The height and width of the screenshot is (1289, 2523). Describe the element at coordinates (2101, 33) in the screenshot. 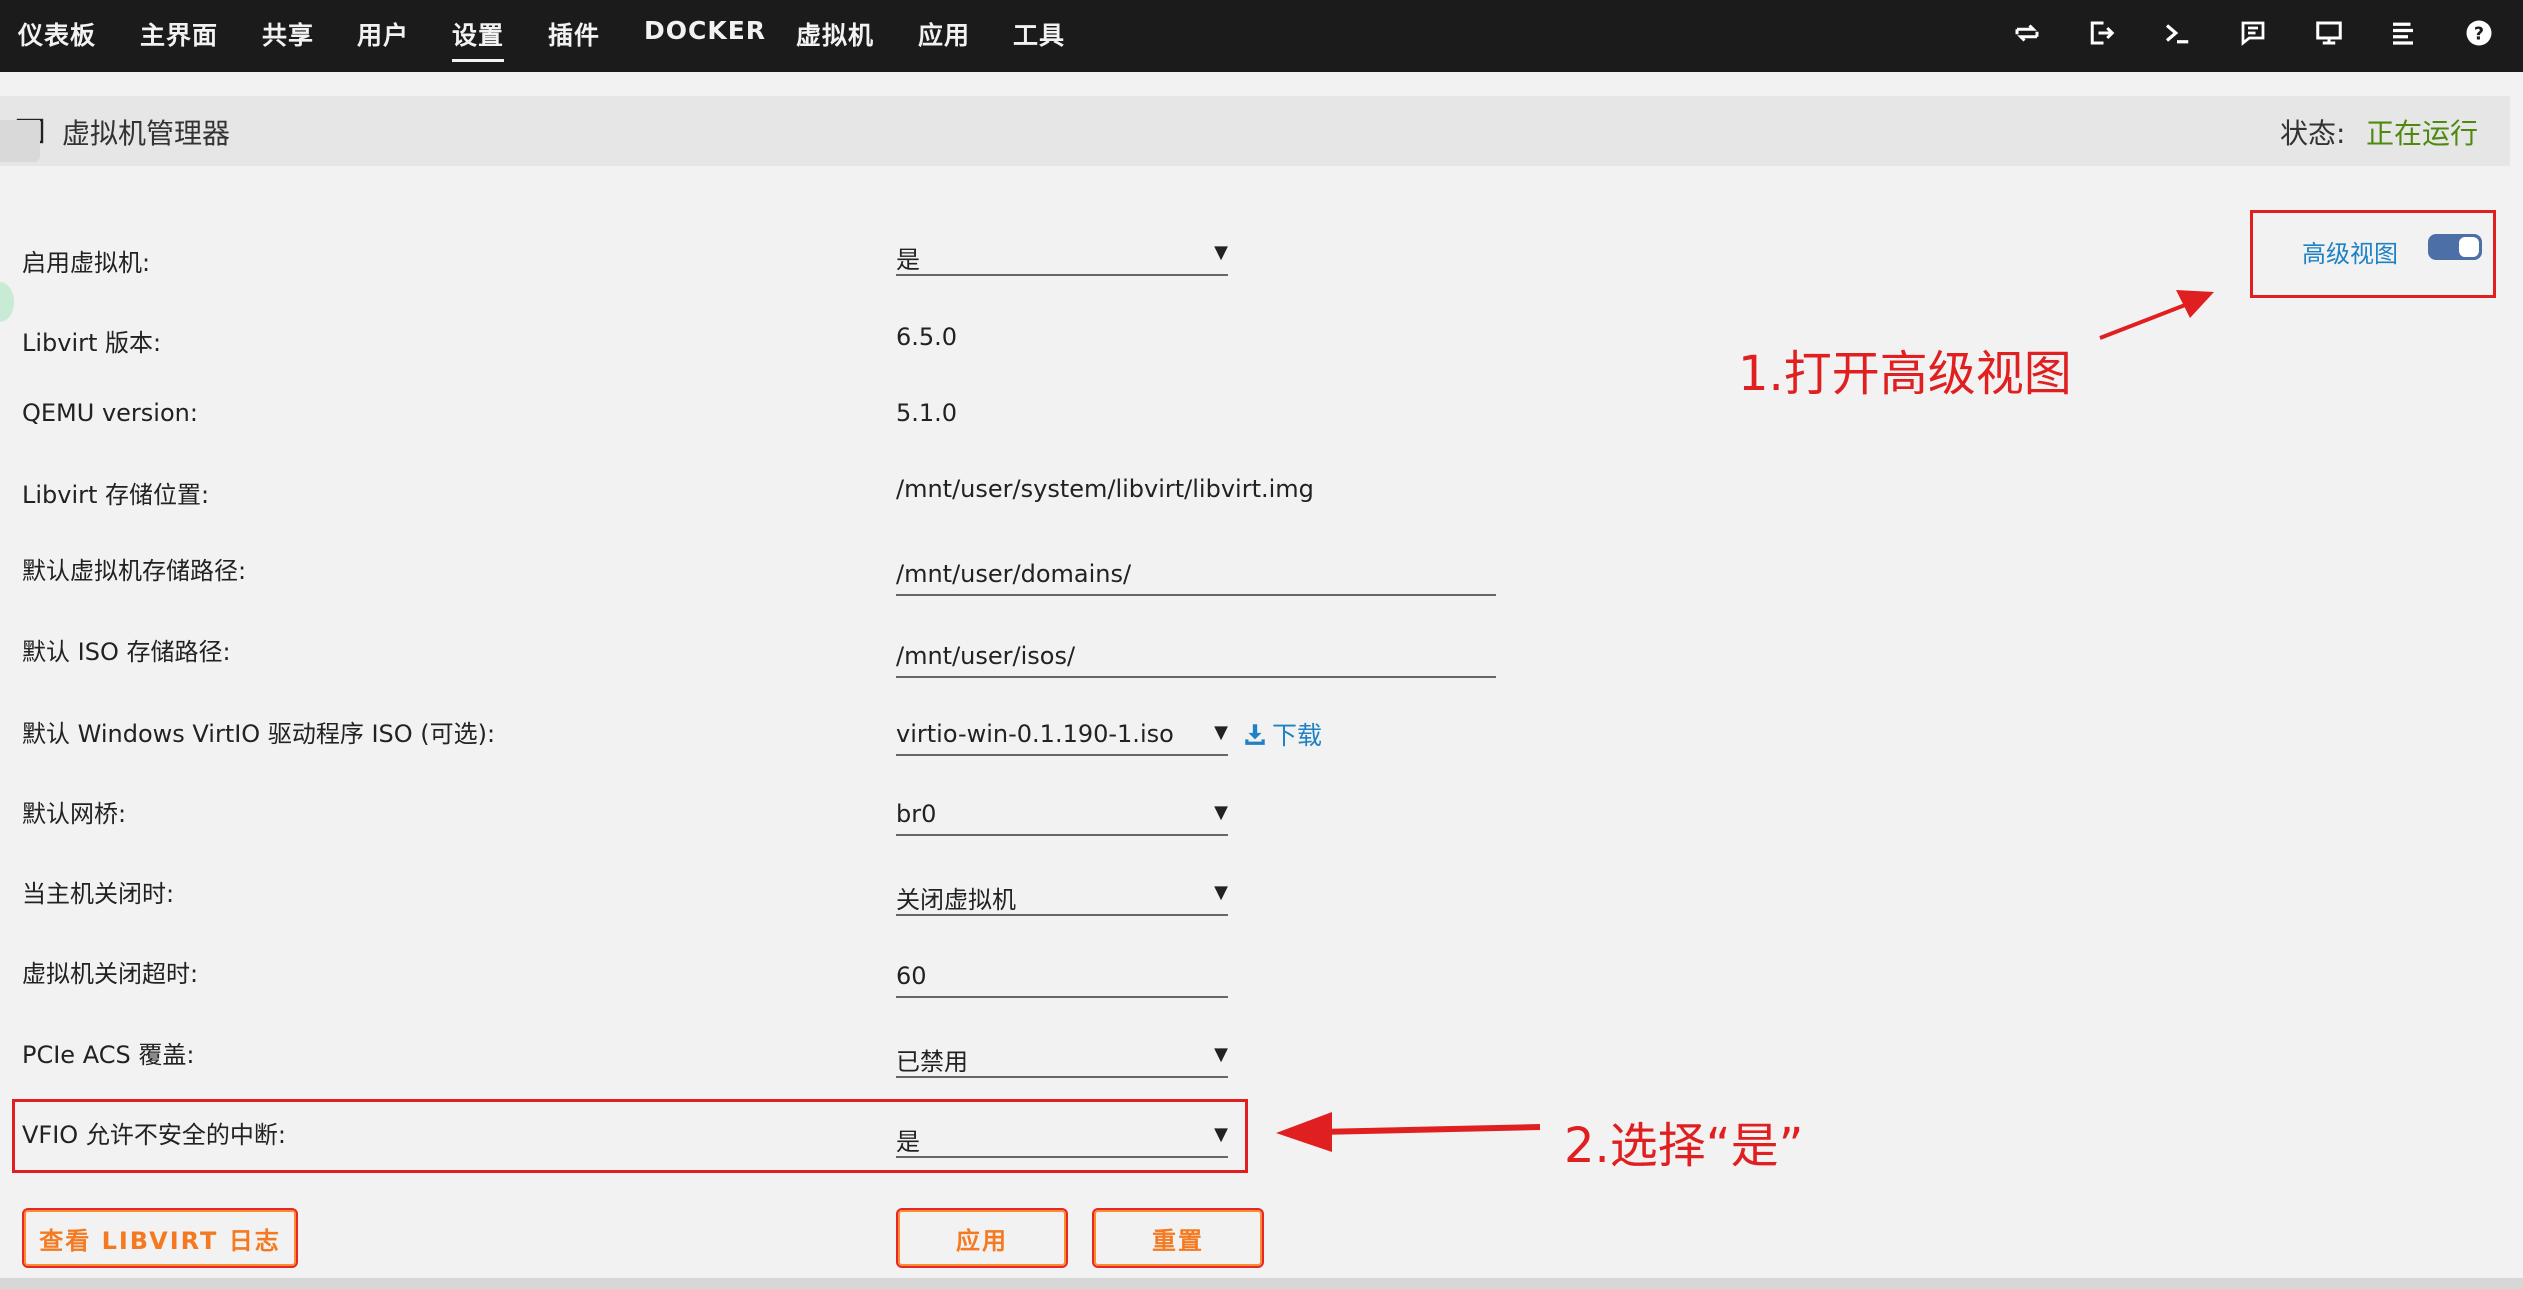

I see `logout-icon` at that location.